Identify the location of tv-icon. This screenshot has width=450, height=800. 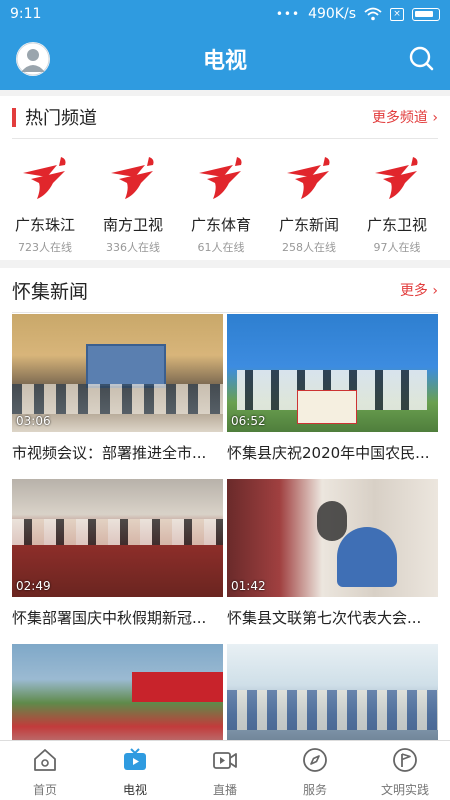
(135, 759).